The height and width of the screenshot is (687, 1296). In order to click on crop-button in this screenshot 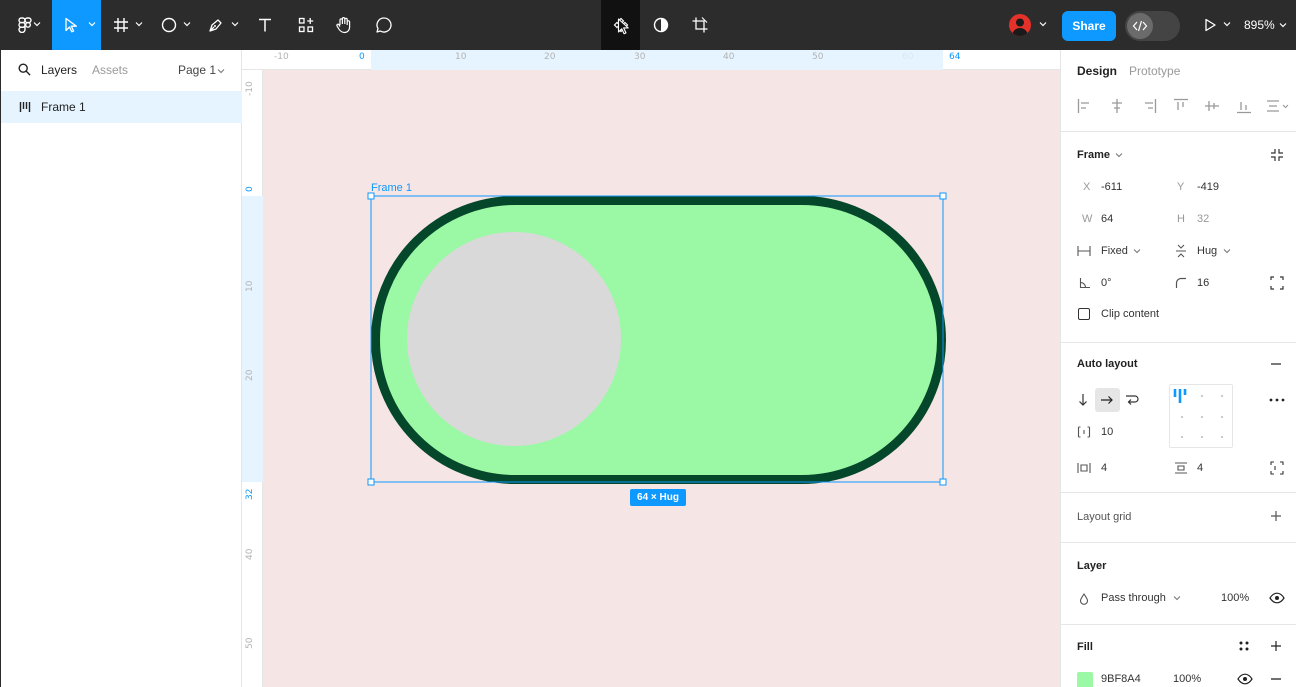, I will do `click(700, 25)`.